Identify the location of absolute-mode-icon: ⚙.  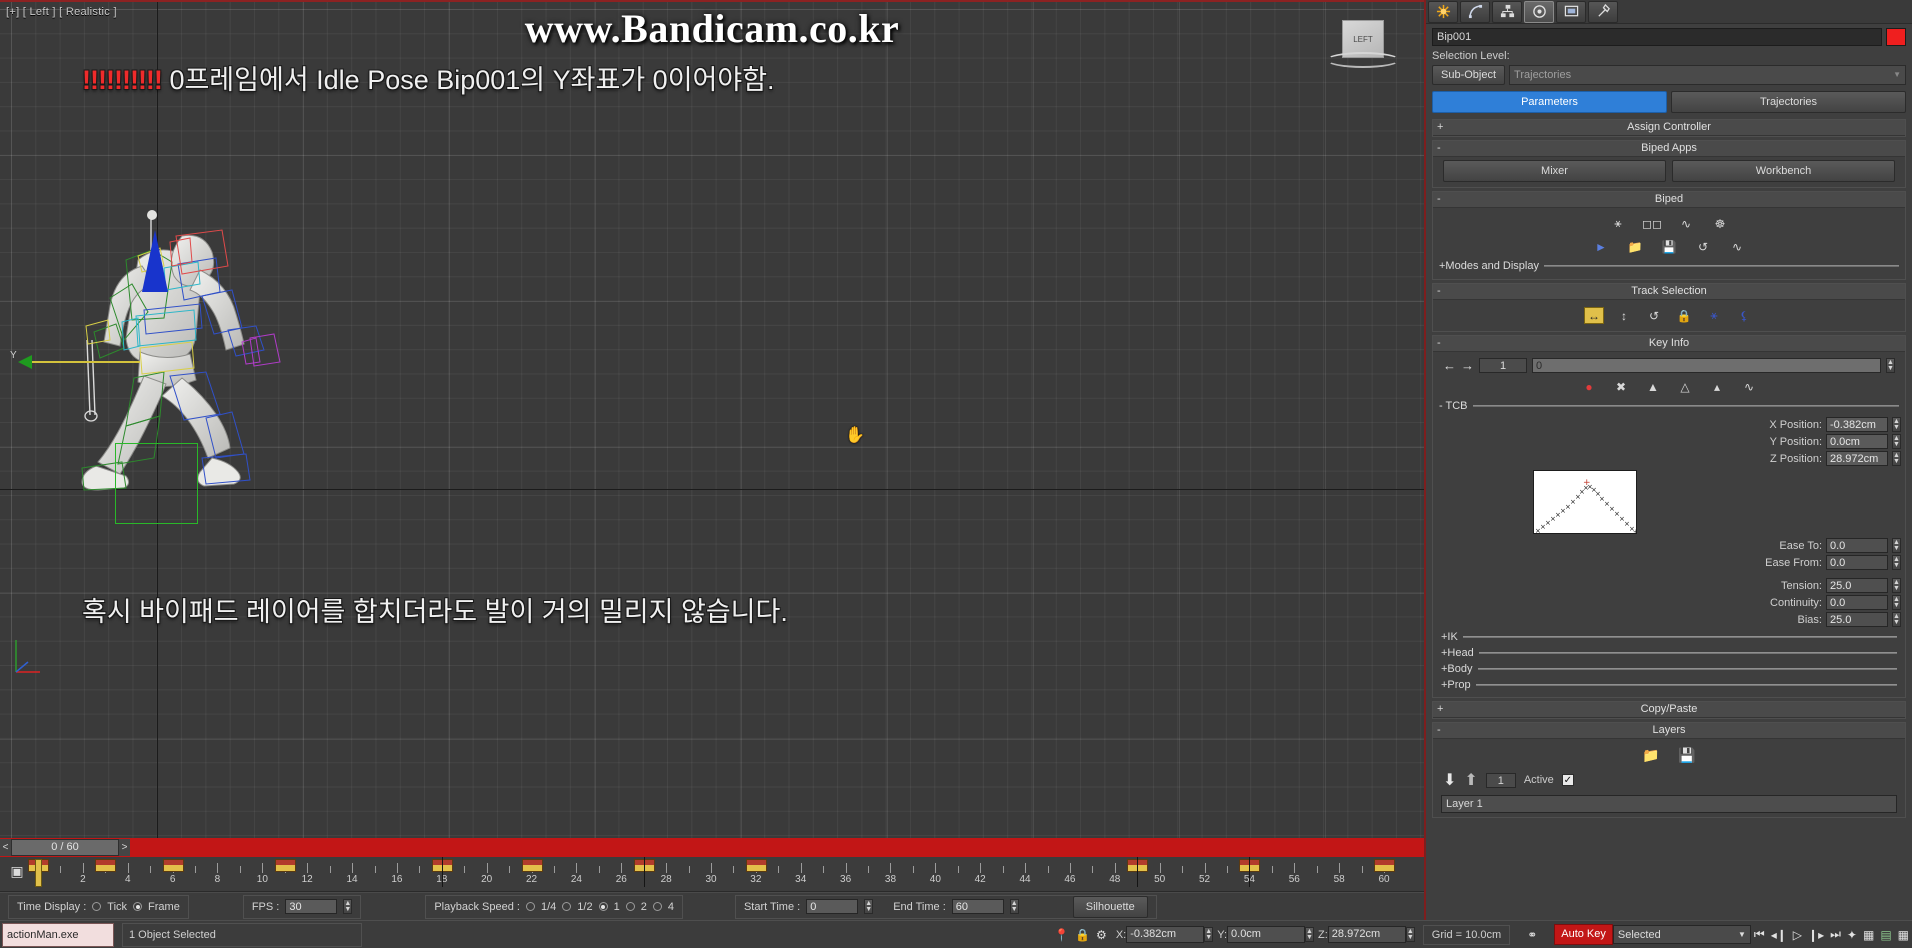
(1101, 935).